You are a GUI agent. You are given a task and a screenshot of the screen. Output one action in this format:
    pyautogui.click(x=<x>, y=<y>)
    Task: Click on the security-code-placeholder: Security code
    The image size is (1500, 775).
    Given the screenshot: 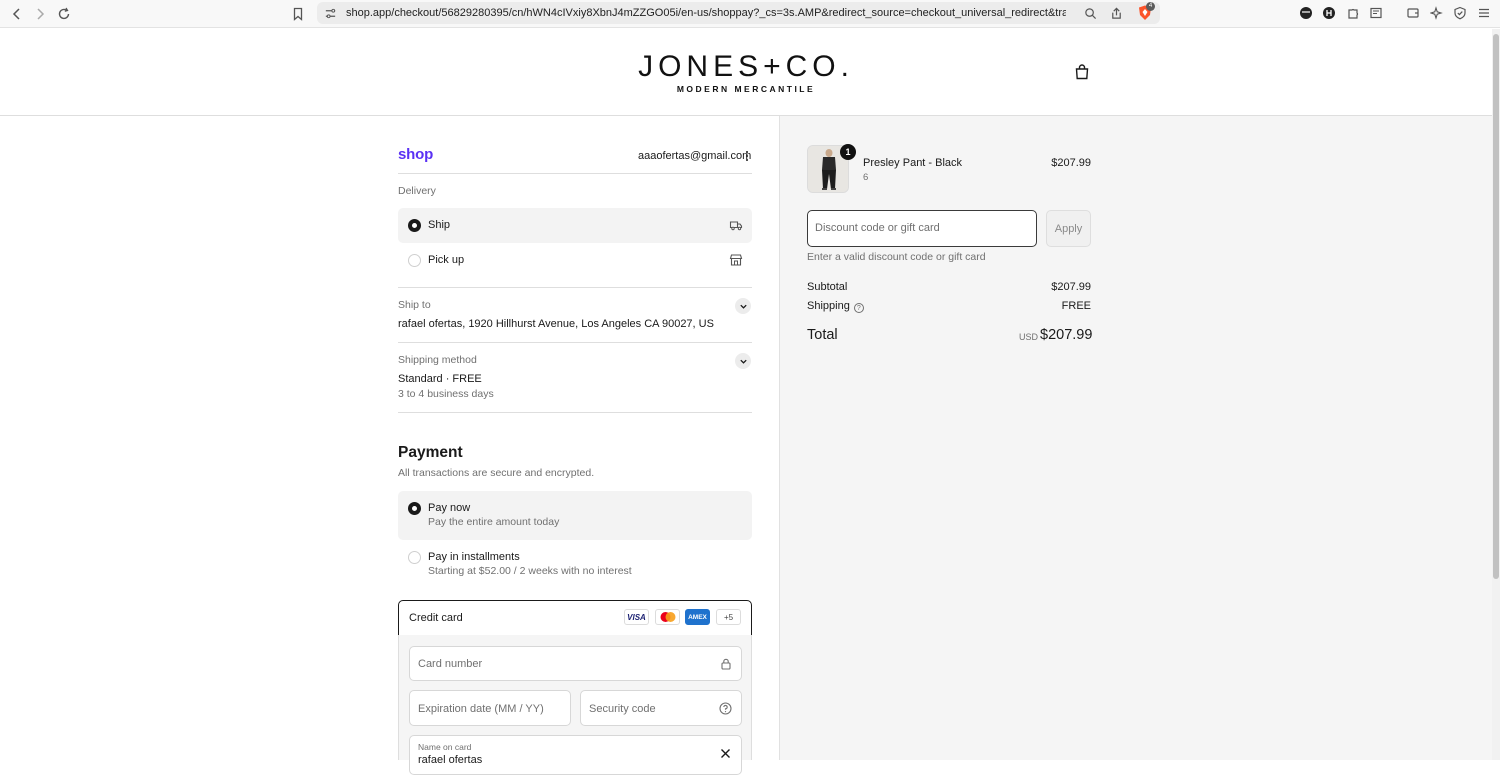 What is the action you would take?
    pyautogui.click(x=622, y=709)
    